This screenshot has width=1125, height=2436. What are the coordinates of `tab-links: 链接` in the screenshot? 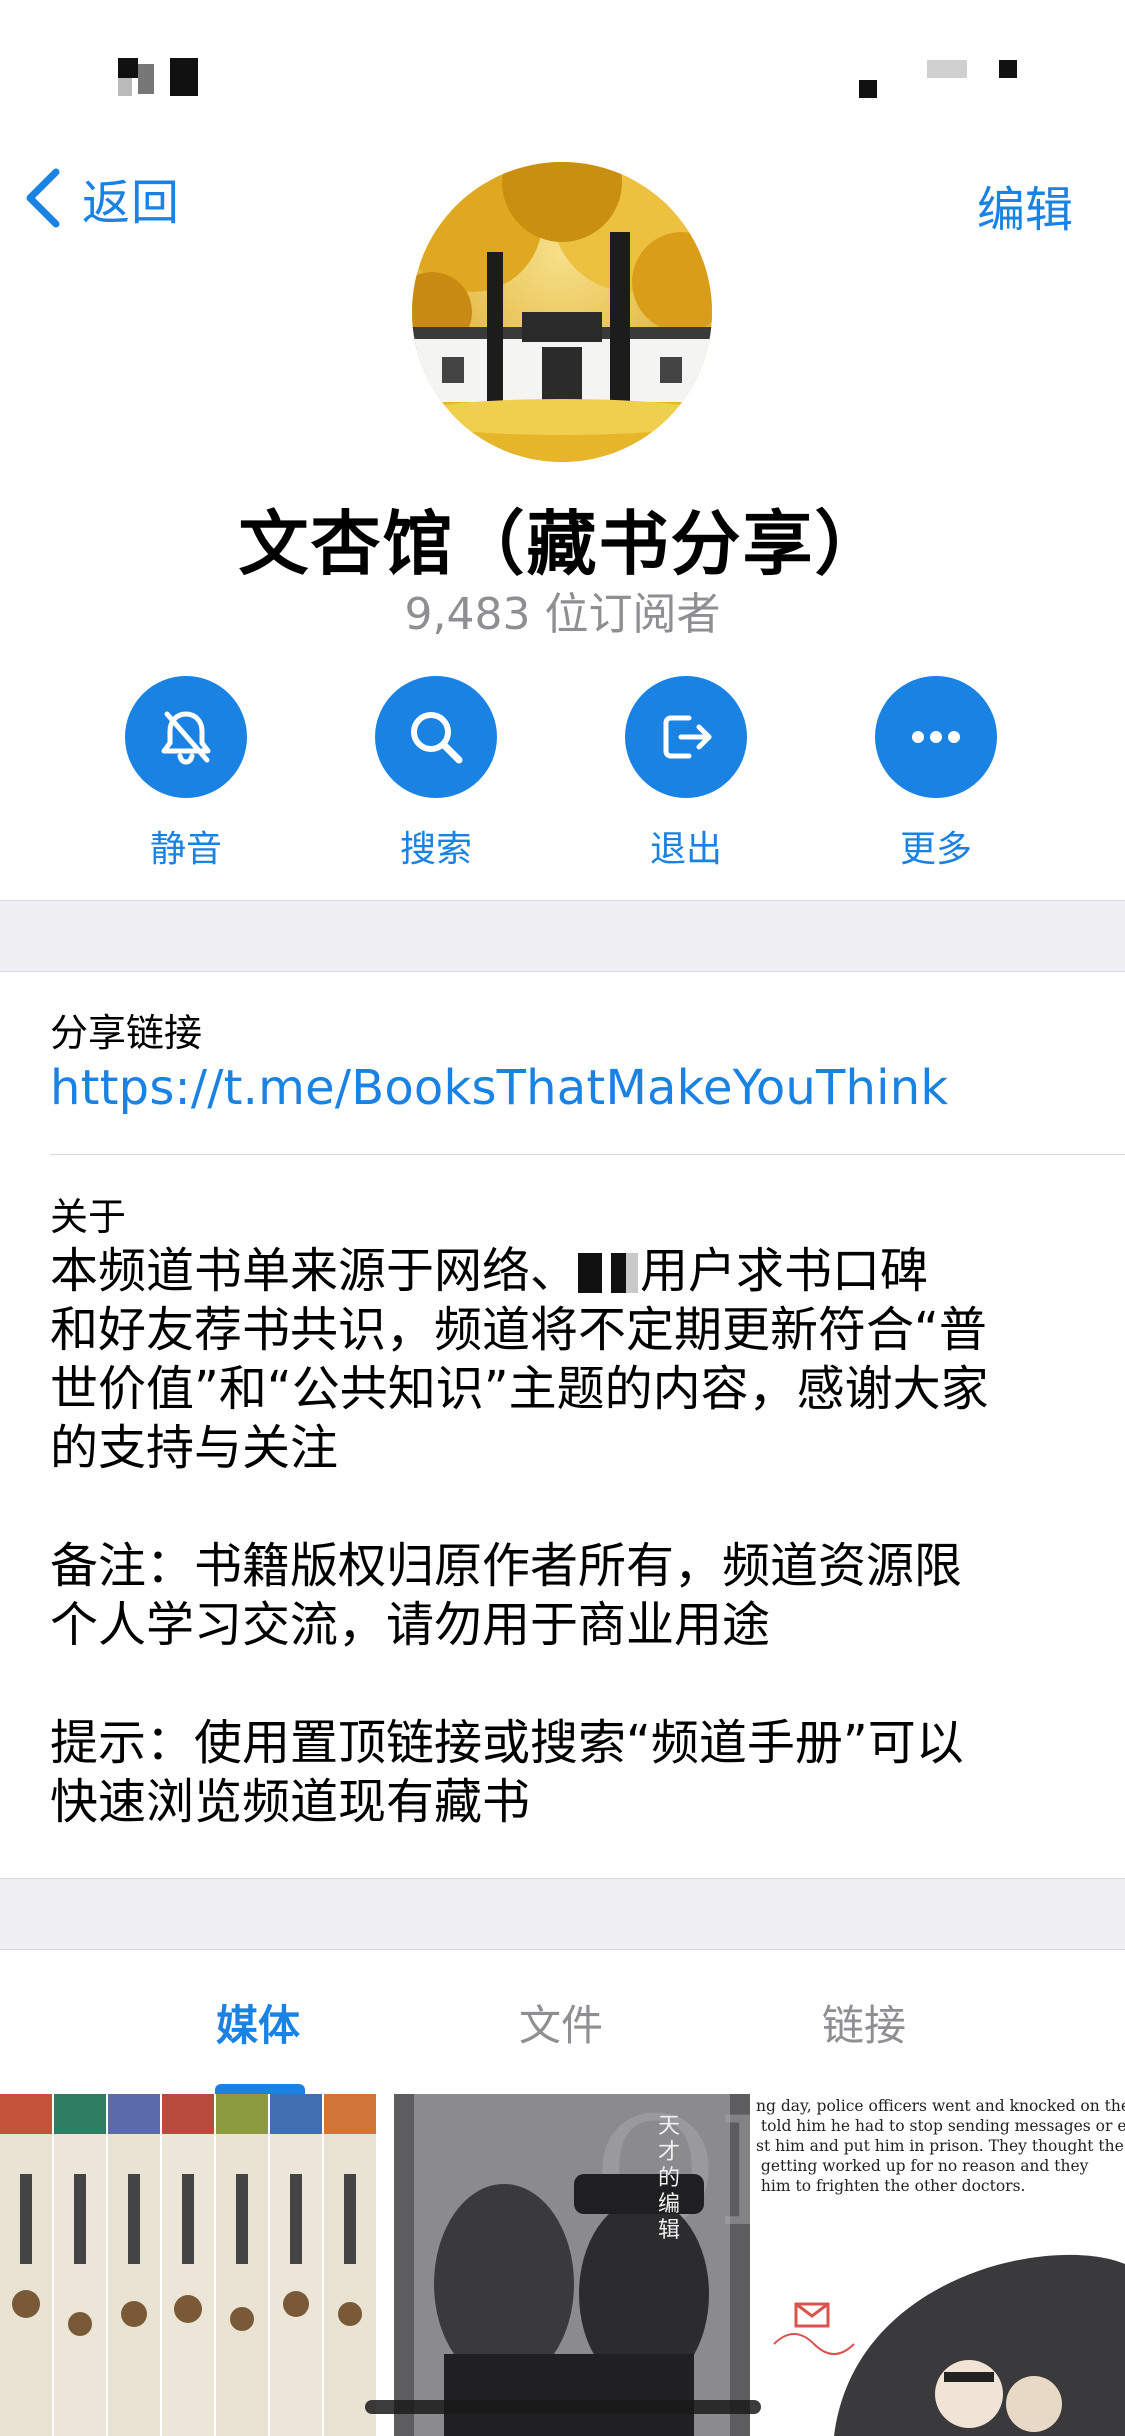 It's located at (864, 2022).